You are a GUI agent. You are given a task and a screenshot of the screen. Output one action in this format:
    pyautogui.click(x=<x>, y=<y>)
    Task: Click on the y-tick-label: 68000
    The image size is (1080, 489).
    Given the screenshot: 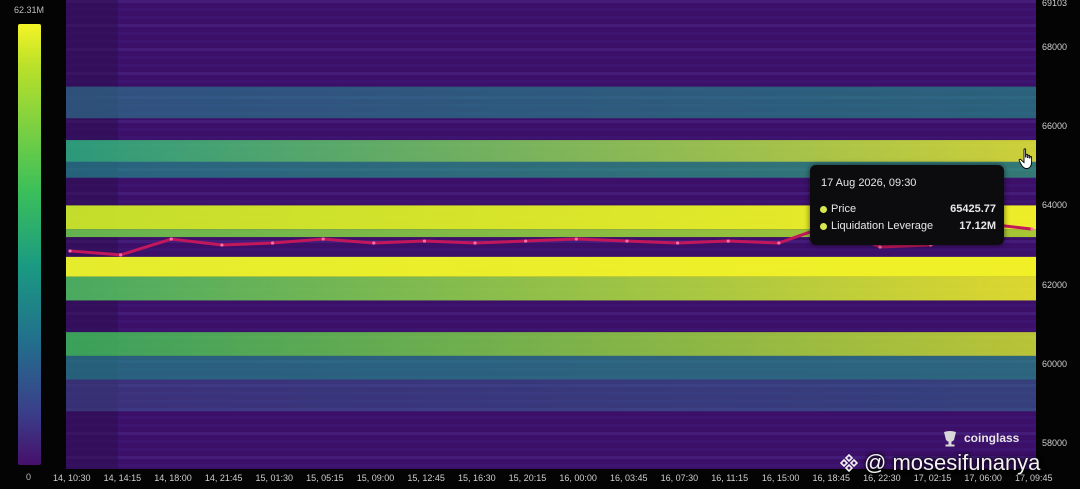 What is the action you would take?
    pyautogui.click(x=1055, y=47)
    